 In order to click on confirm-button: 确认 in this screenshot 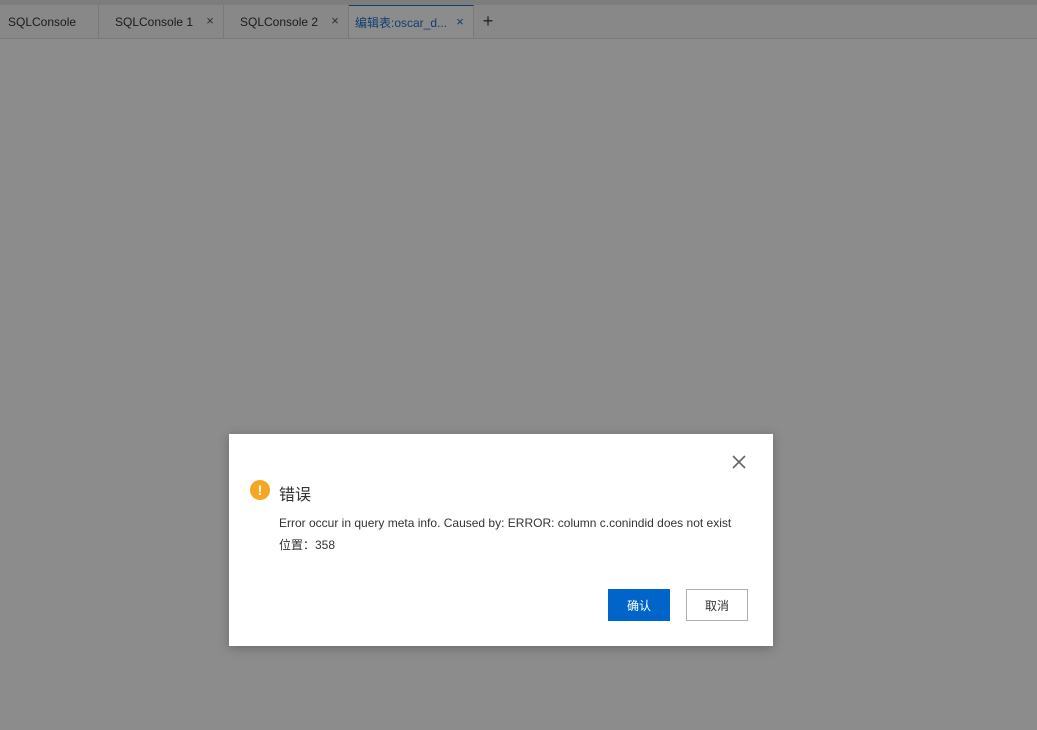, I will do `click(639, 605)`.